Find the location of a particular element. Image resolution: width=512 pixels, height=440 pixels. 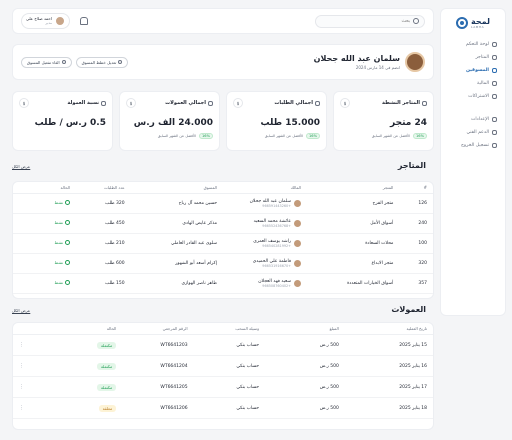

deactivate-button: الغاء تفعيل المسوق is located at coordinates (46, 62).